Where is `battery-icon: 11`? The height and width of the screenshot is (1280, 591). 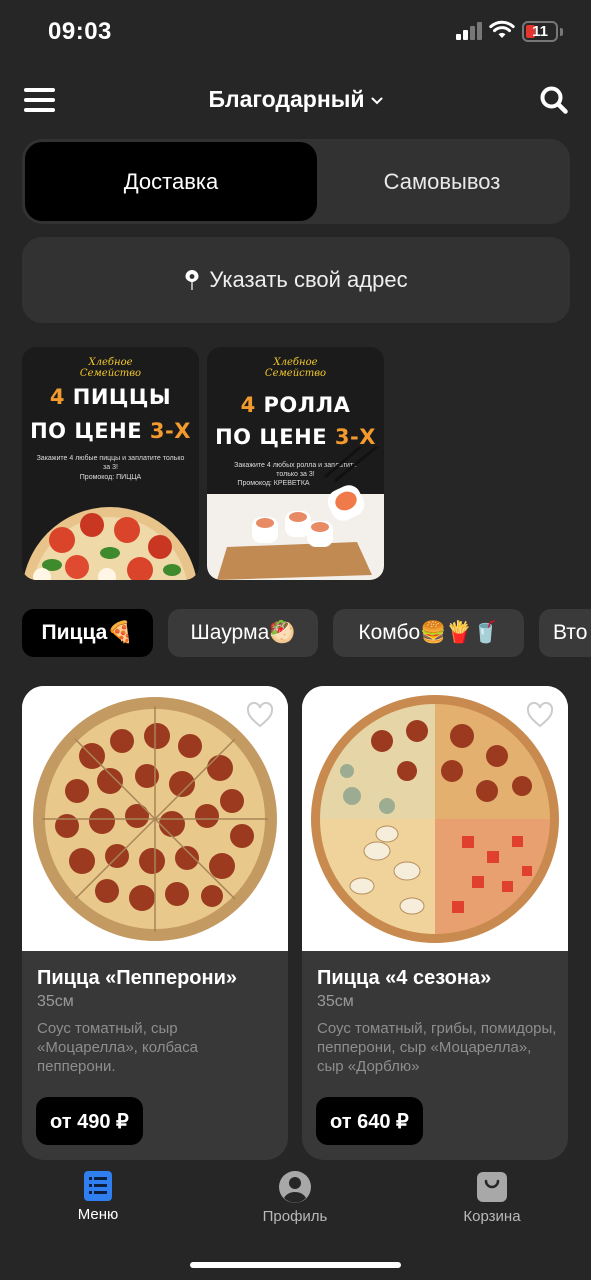
battery-icon: 11 is located at coordinates (540, 31).